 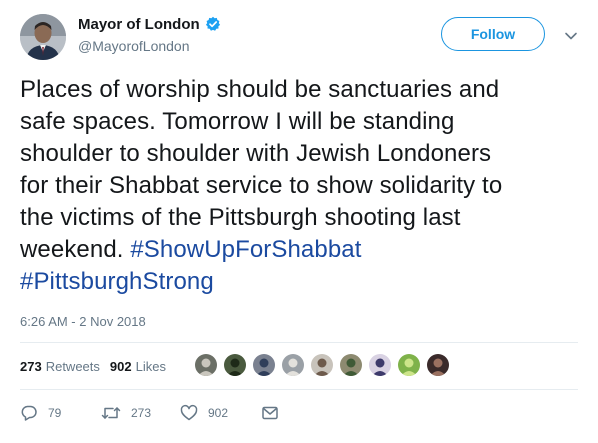 What do you see at coordinates (213, 24) in the screenshot?
I see `verified-badge-icon` at bounding box center [213, 24].